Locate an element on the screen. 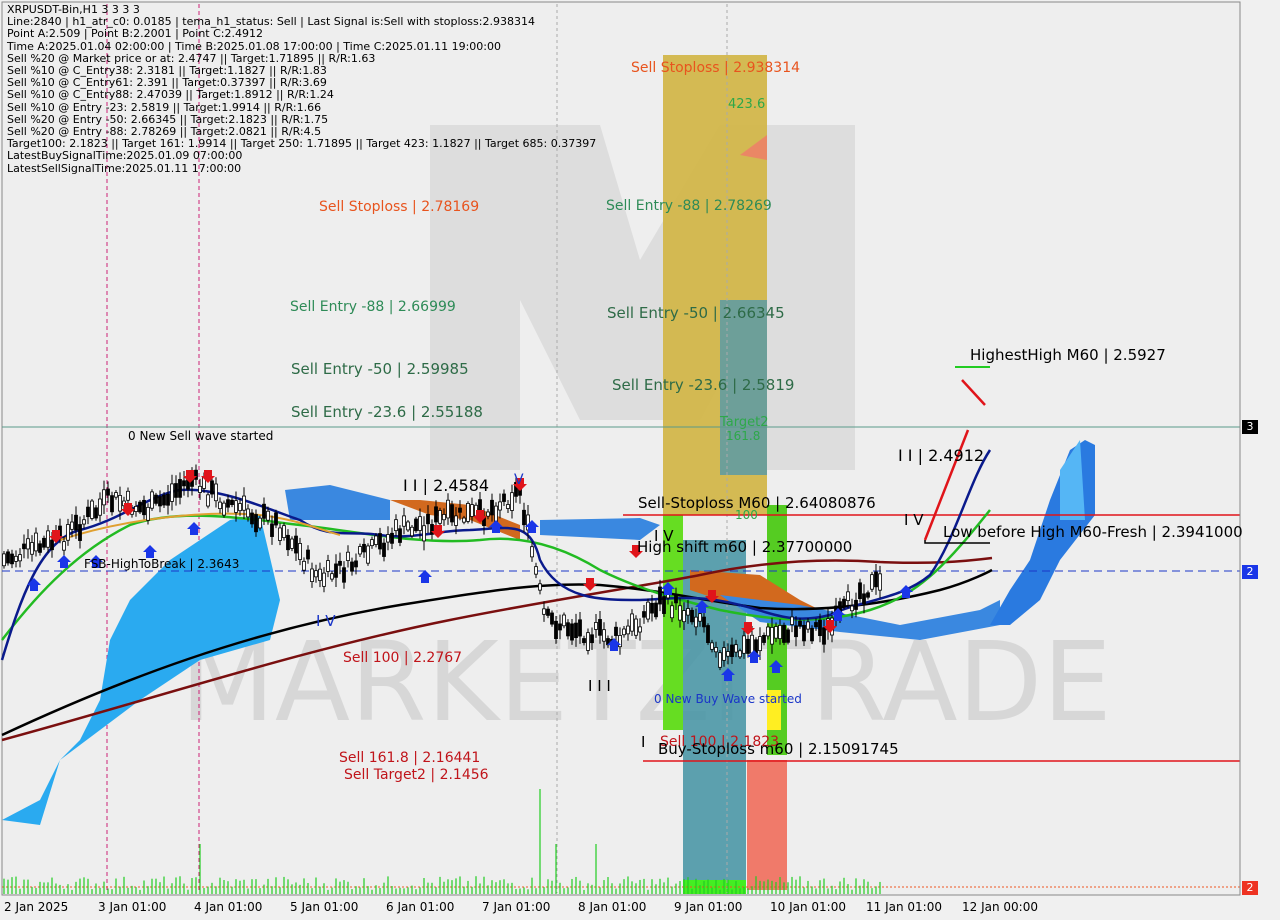 This screenshot has height=920, width=1280. x-tick-label: 10 Jan 01:00 is located at coordinates (808, 907).